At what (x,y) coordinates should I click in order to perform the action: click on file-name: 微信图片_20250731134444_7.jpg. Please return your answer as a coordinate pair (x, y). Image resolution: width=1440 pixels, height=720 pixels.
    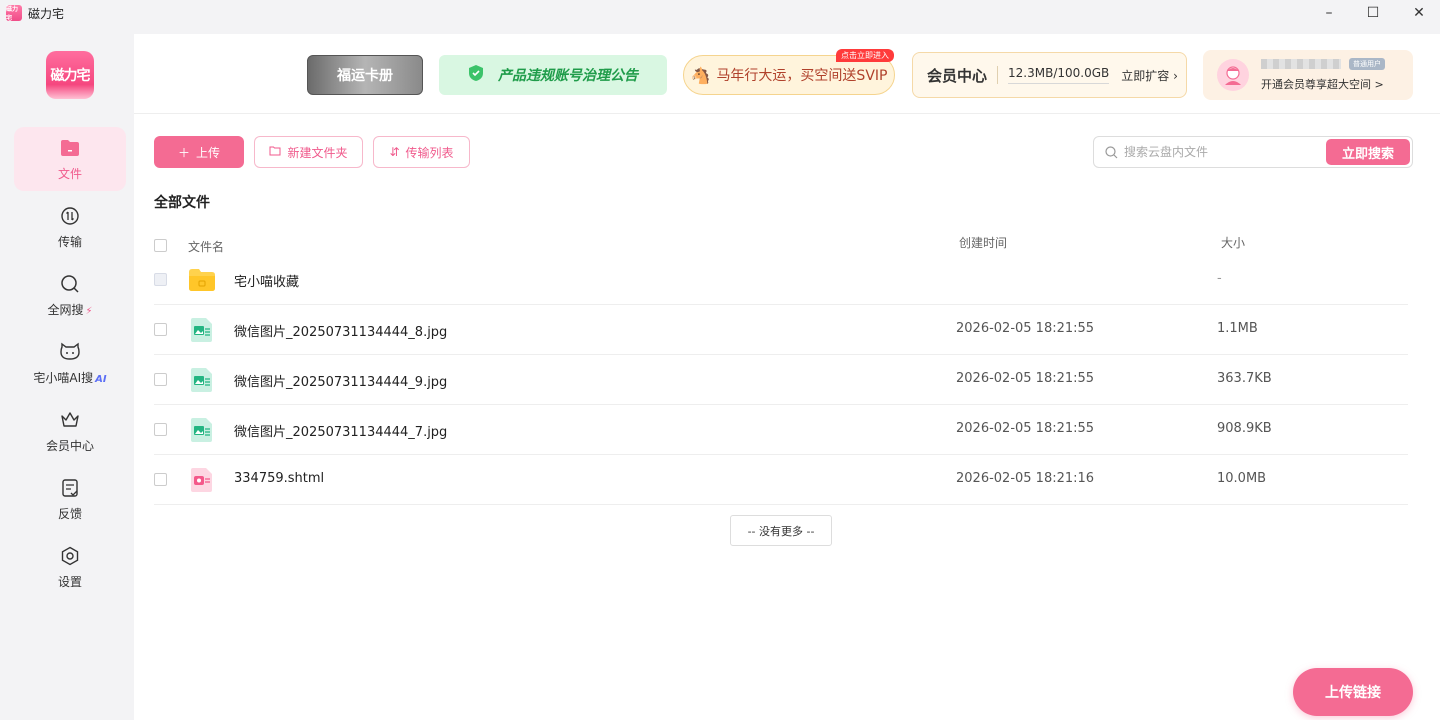
    Looking at the image, I should click on (341, 432).